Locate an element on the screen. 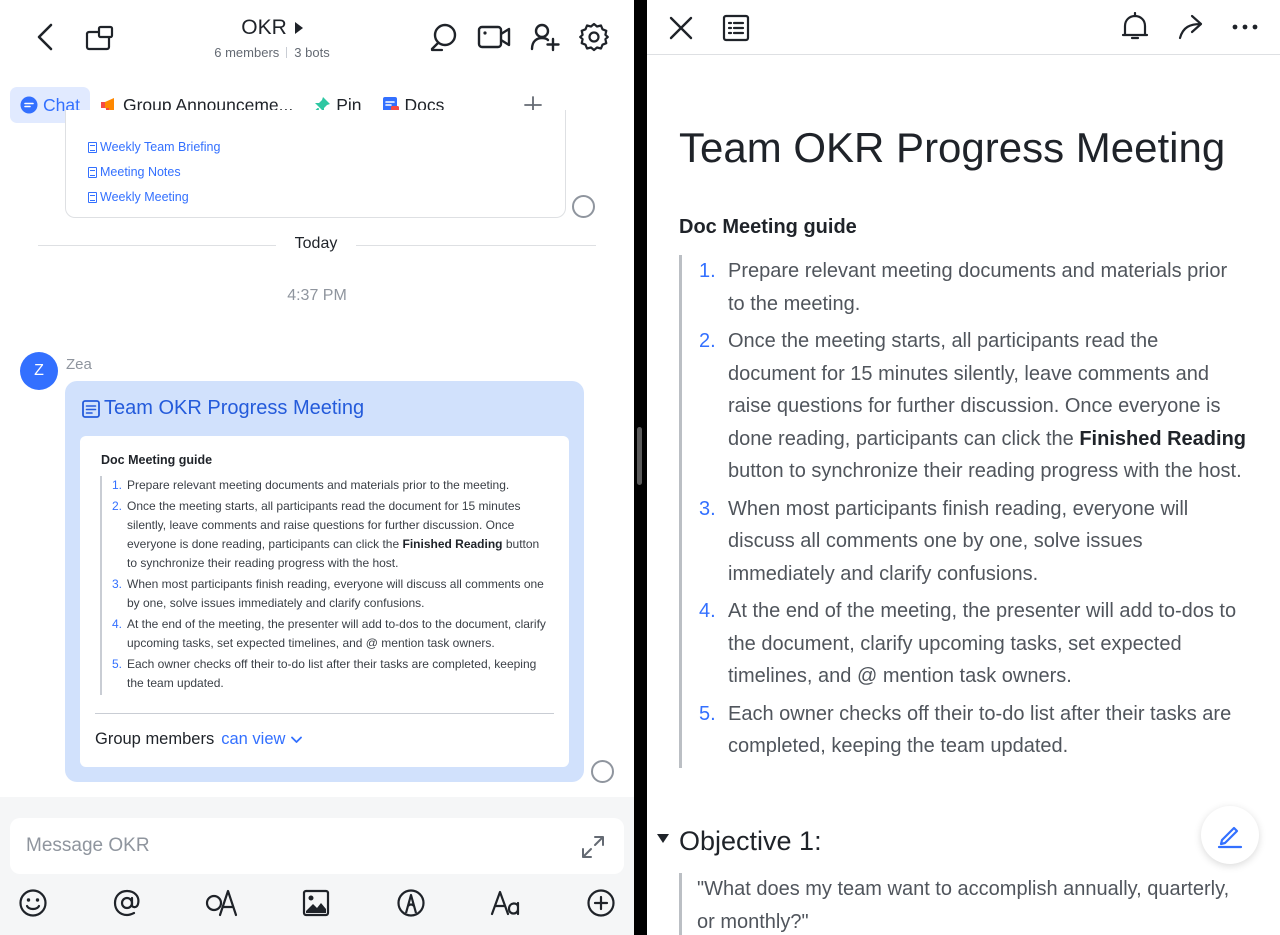 The width and height of the screenshot is (1280, 935). image-icon is located at coordinates (316, 903).